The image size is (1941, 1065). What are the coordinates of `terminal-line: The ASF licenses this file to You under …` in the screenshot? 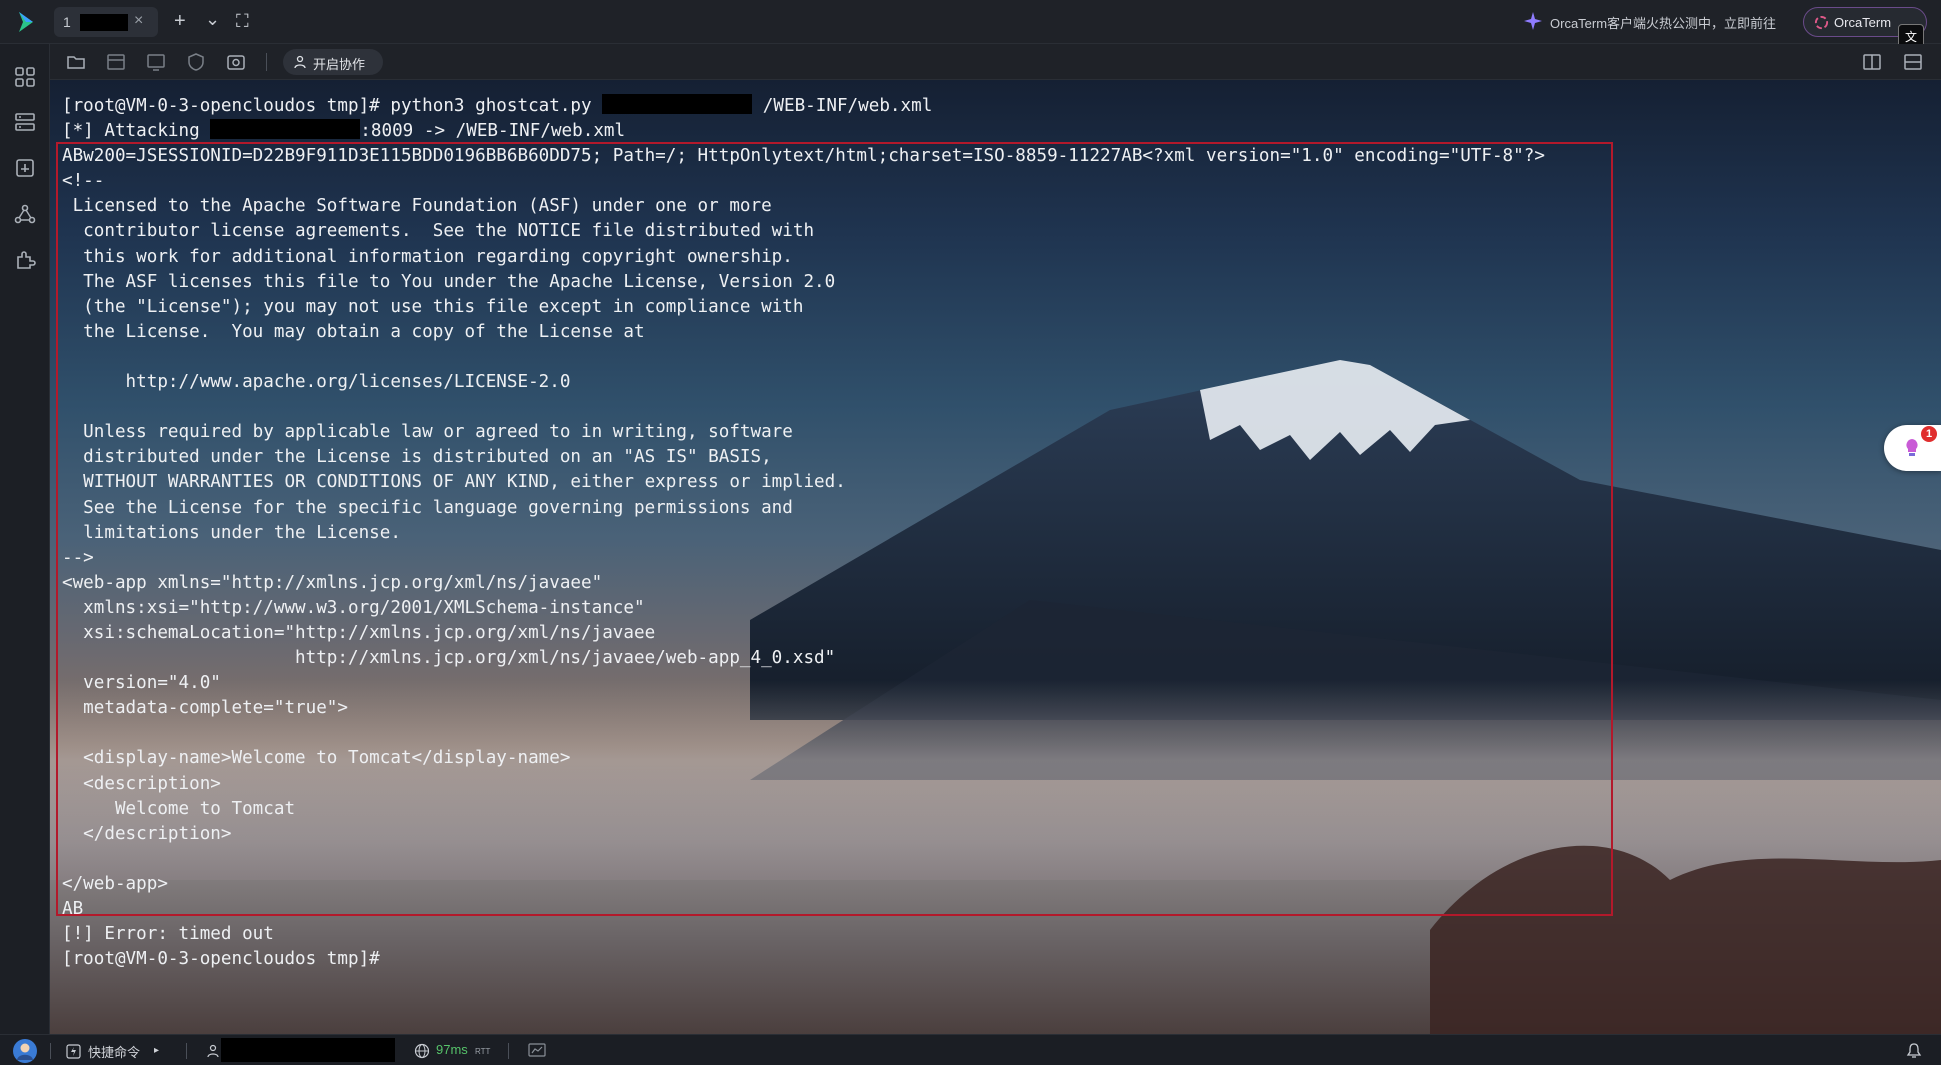 It's located at (803, 282).